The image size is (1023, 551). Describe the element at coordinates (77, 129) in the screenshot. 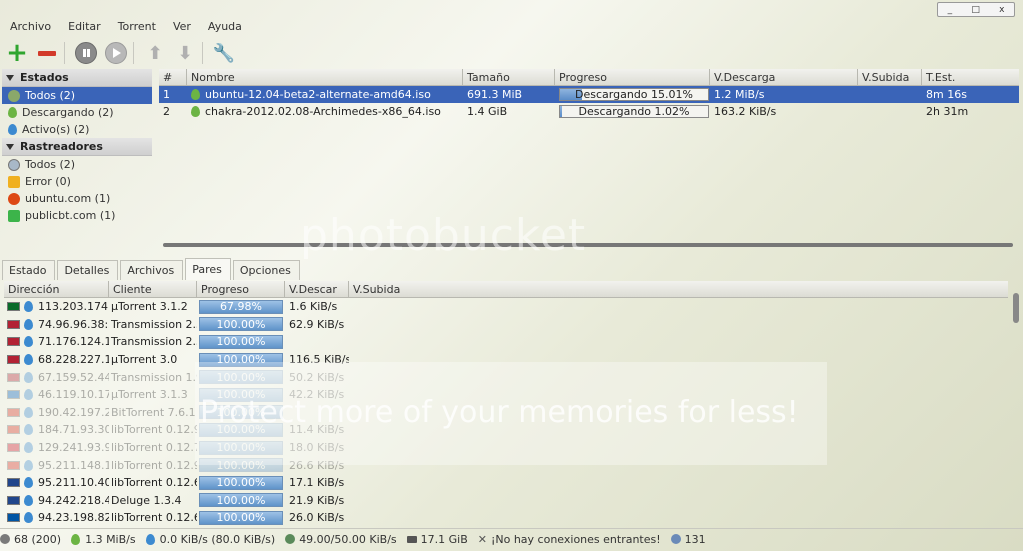

I see `sidebar-item-activos: Activo(s) (2)` at that location.